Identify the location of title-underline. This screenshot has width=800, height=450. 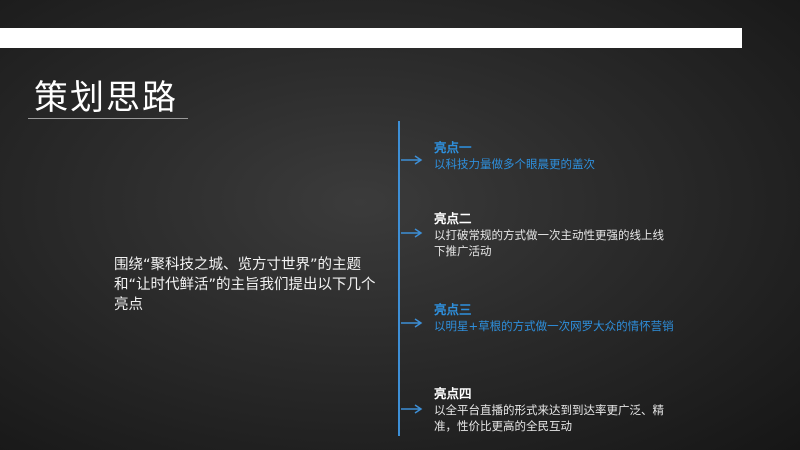
(108, 118).